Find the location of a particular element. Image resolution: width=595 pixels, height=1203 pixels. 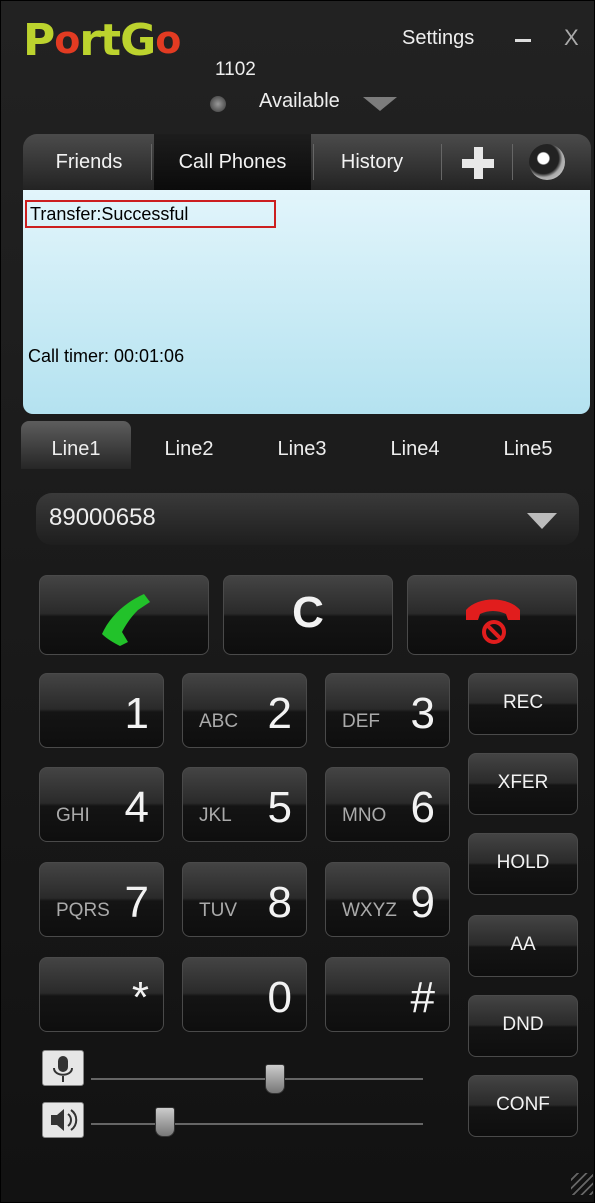

key-9: WXYZ 9 is located at coordinates (387, 899).